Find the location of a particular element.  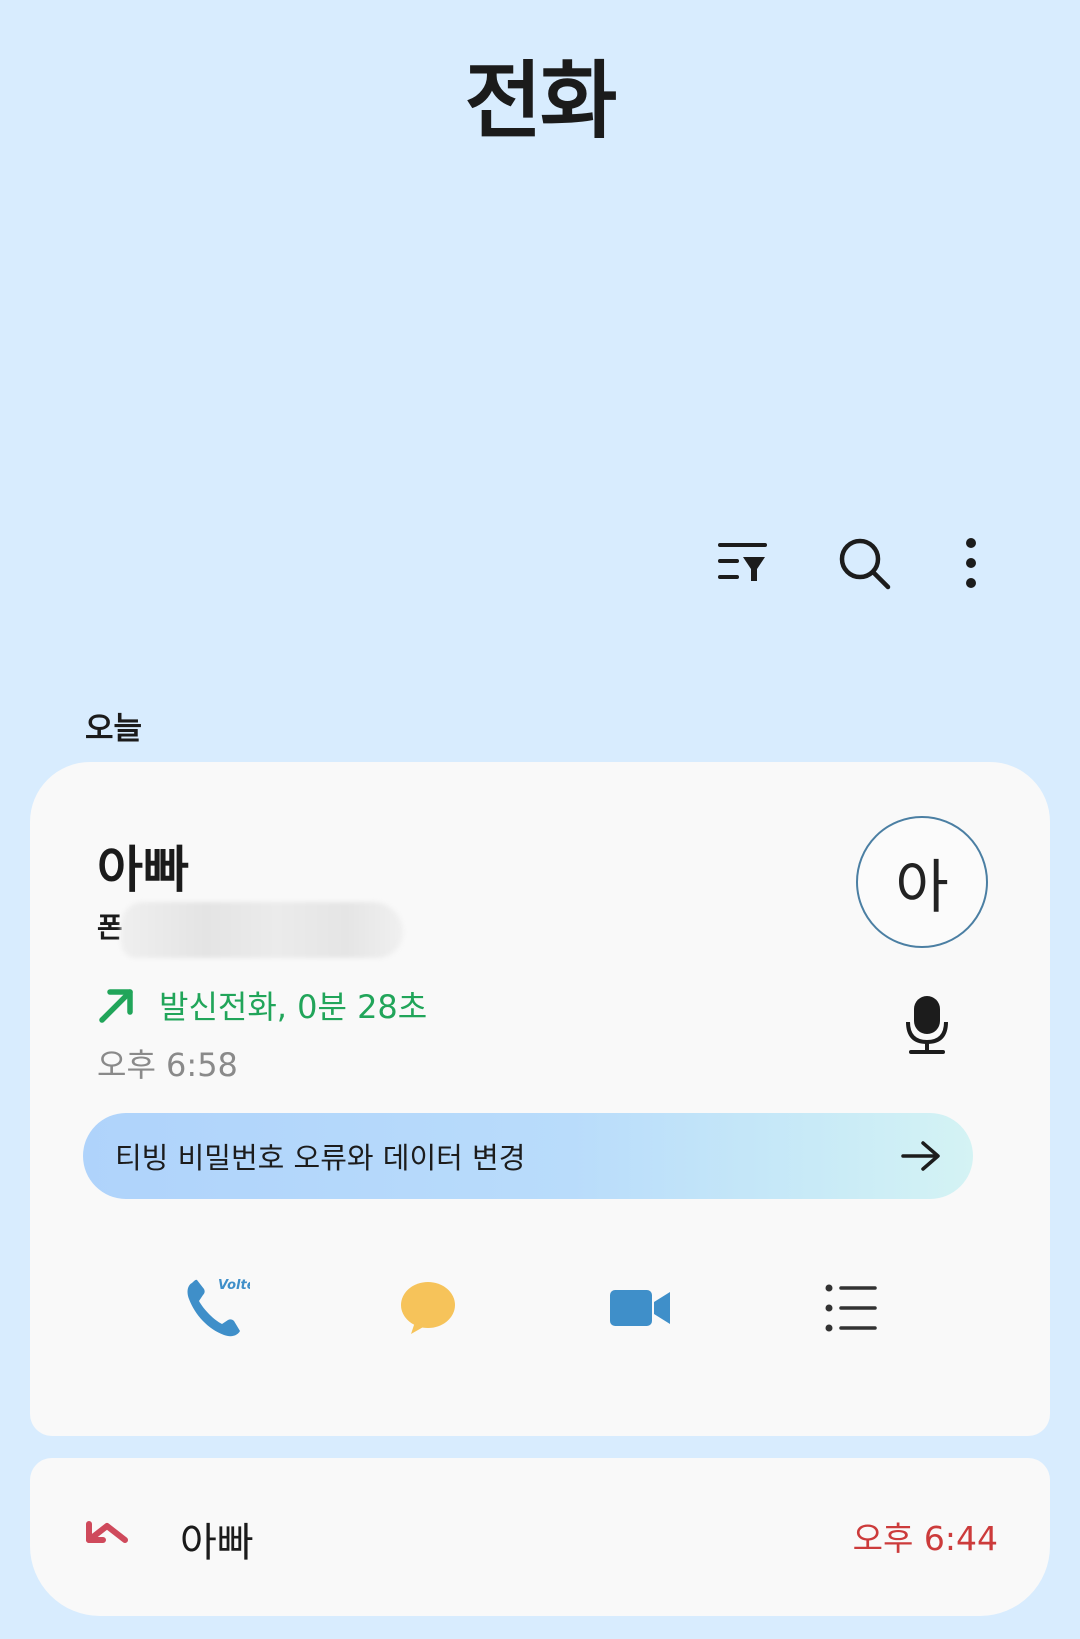

call-time: 오후 6:58 is located at coordinates (167, 1065).